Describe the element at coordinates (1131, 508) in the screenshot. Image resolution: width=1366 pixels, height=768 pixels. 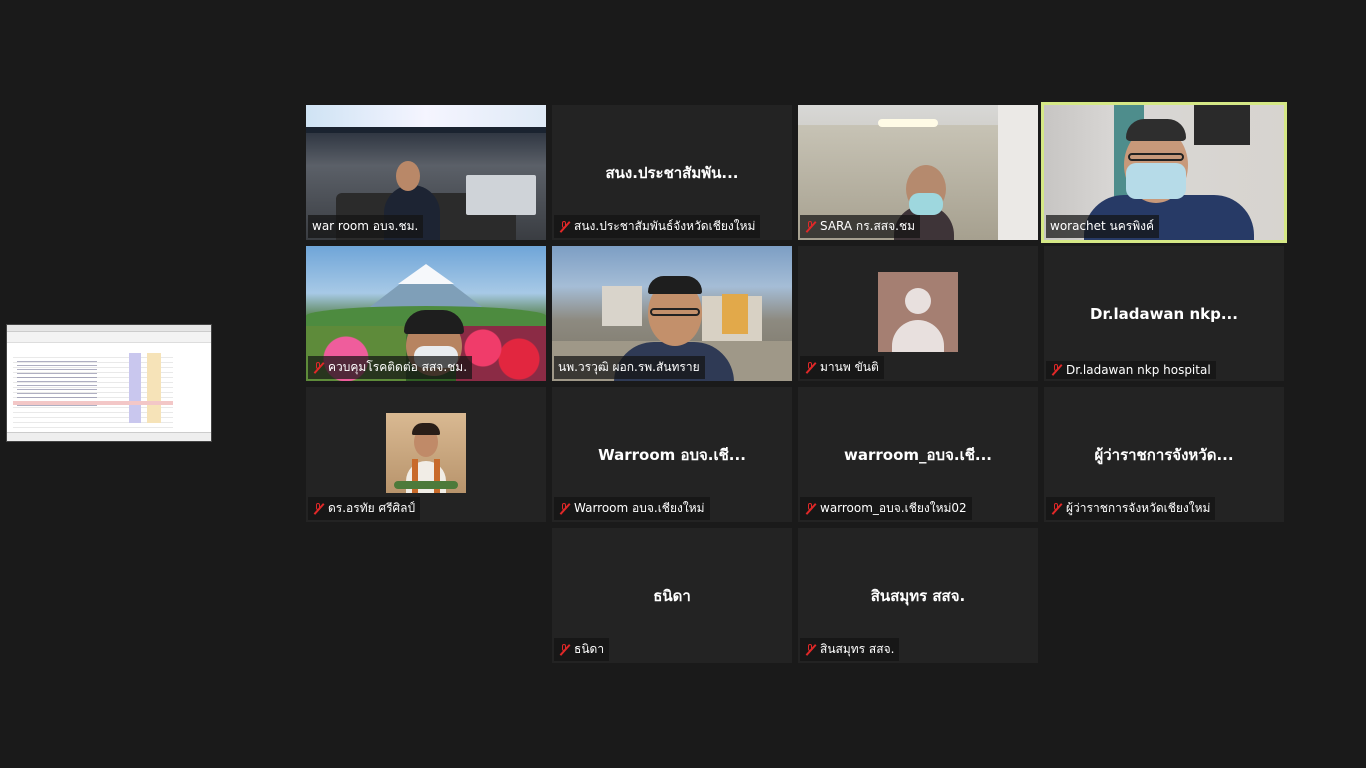
I see `participant-name-label: ผู้ว่าราชการจังหวัดเชียงใหม่` at that location.